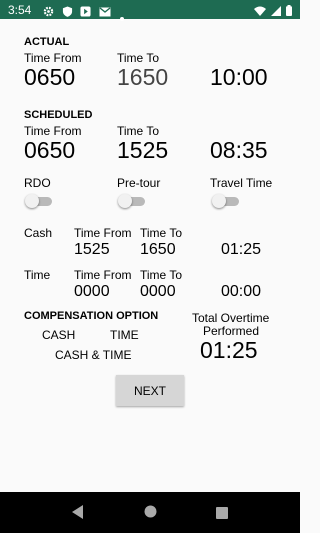 The width and height of the screenshot is (320, 533). What do you see at coordinates (239, 150) in the screenshot?
I see `scheduled-duration: 08:35` at bounding box center [239, 150].